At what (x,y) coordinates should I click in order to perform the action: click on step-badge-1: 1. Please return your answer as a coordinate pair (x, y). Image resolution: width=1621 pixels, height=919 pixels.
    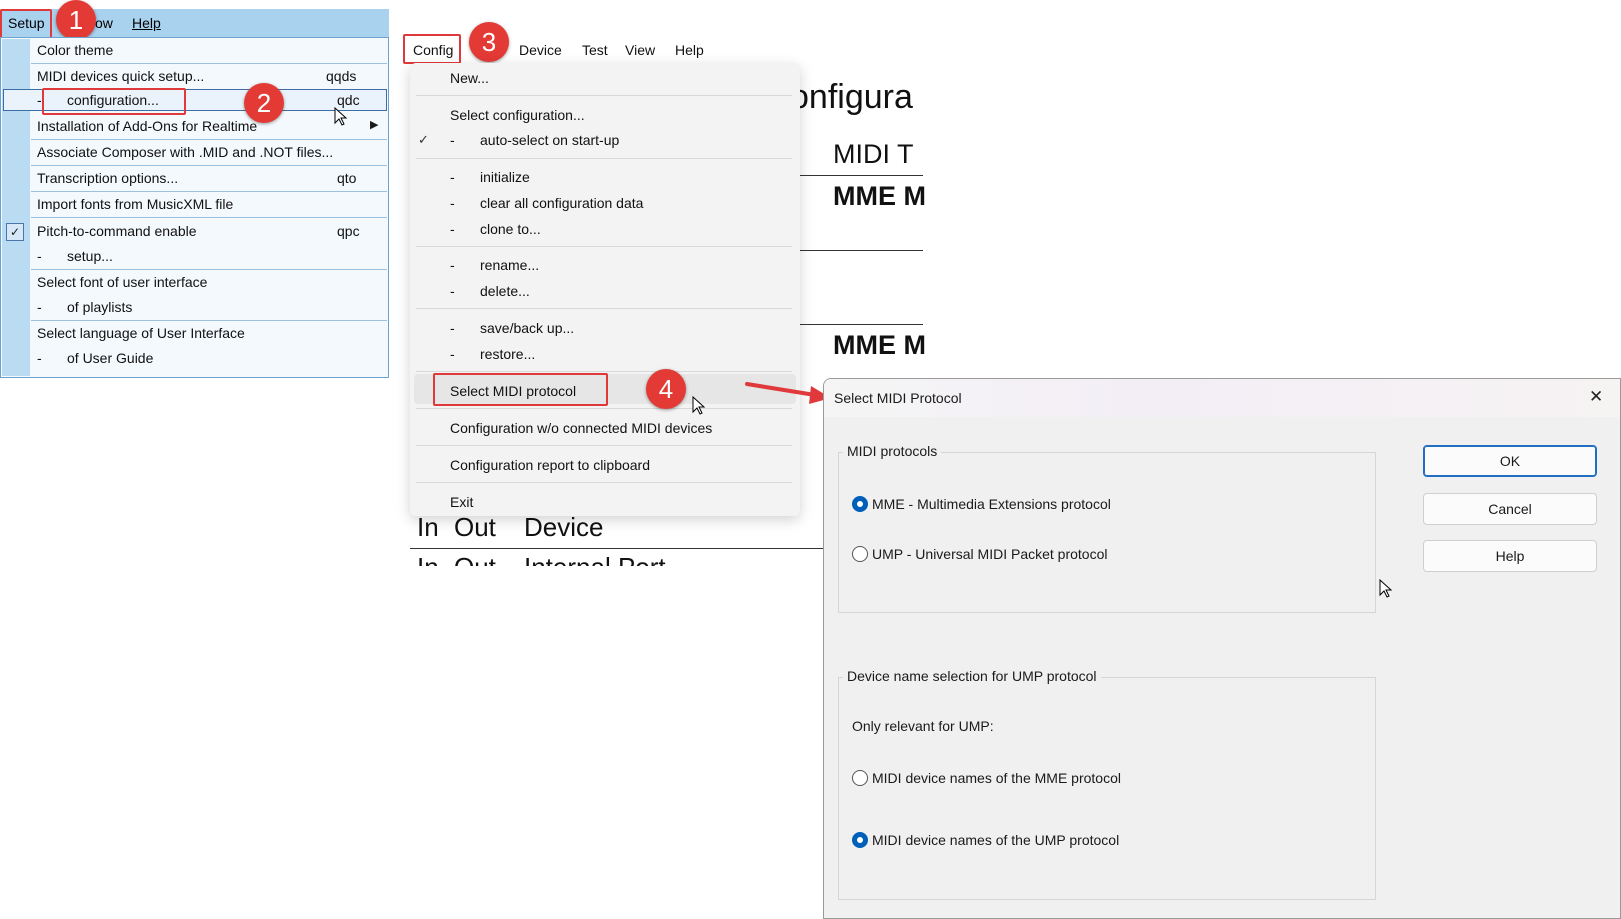
    Looking at the image, I should click on (76, 20).